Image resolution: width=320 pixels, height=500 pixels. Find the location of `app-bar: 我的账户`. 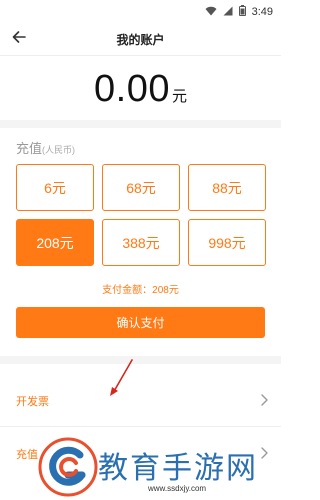

app-bar: 我的账户 is located at coordinates (140, 39).